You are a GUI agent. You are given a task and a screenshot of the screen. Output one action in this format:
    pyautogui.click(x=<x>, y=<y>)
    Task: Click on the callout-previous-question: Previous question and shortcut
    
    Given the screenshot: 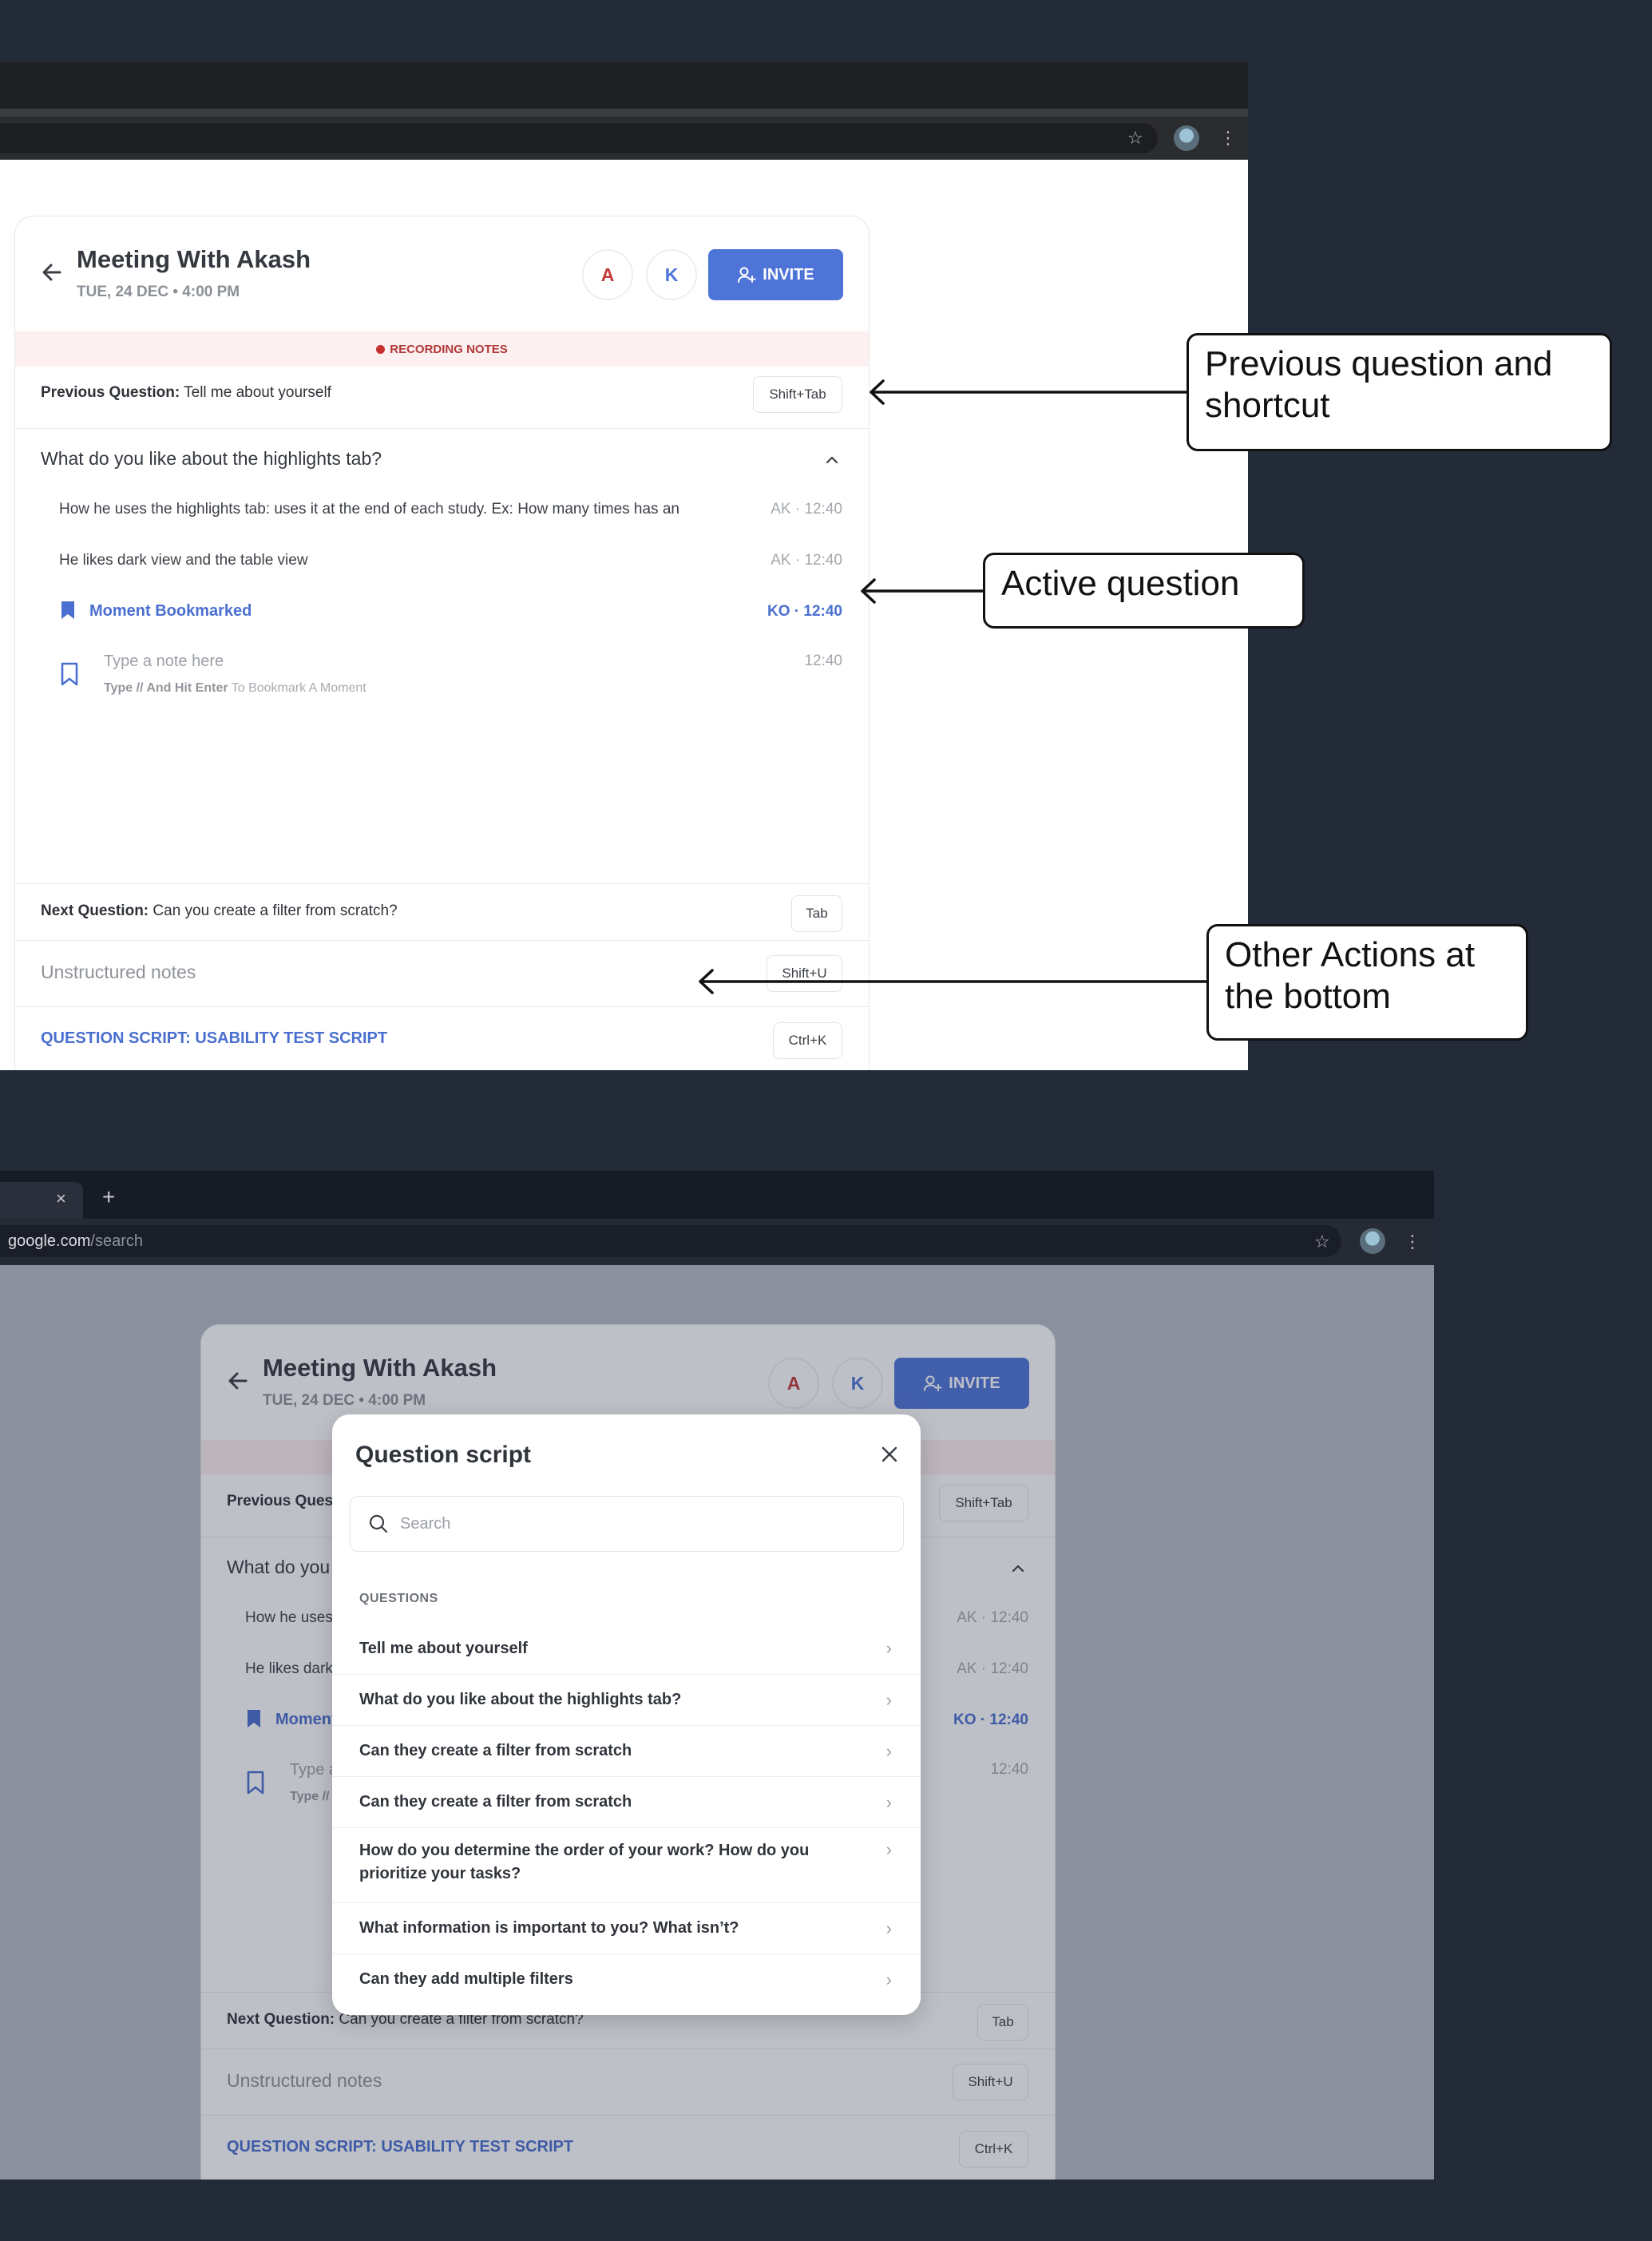 What is the action you would take?
    pyautogui.click(x=1399, y=392)
    